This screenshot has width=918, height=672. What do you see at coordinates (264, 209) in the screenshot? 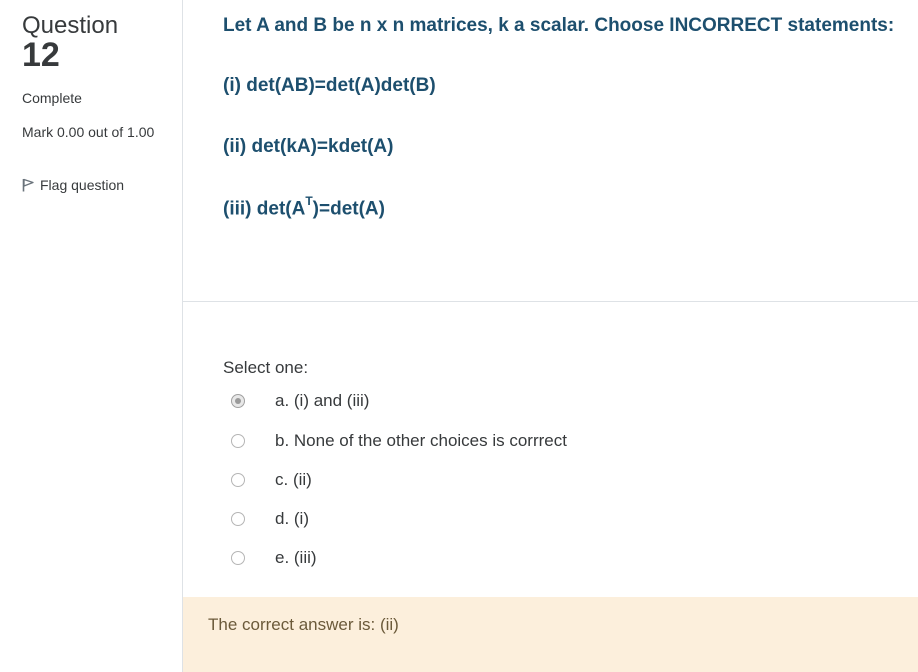
I see `statement-3-pre: (iii) det(A` at bounding box center [264, 209].